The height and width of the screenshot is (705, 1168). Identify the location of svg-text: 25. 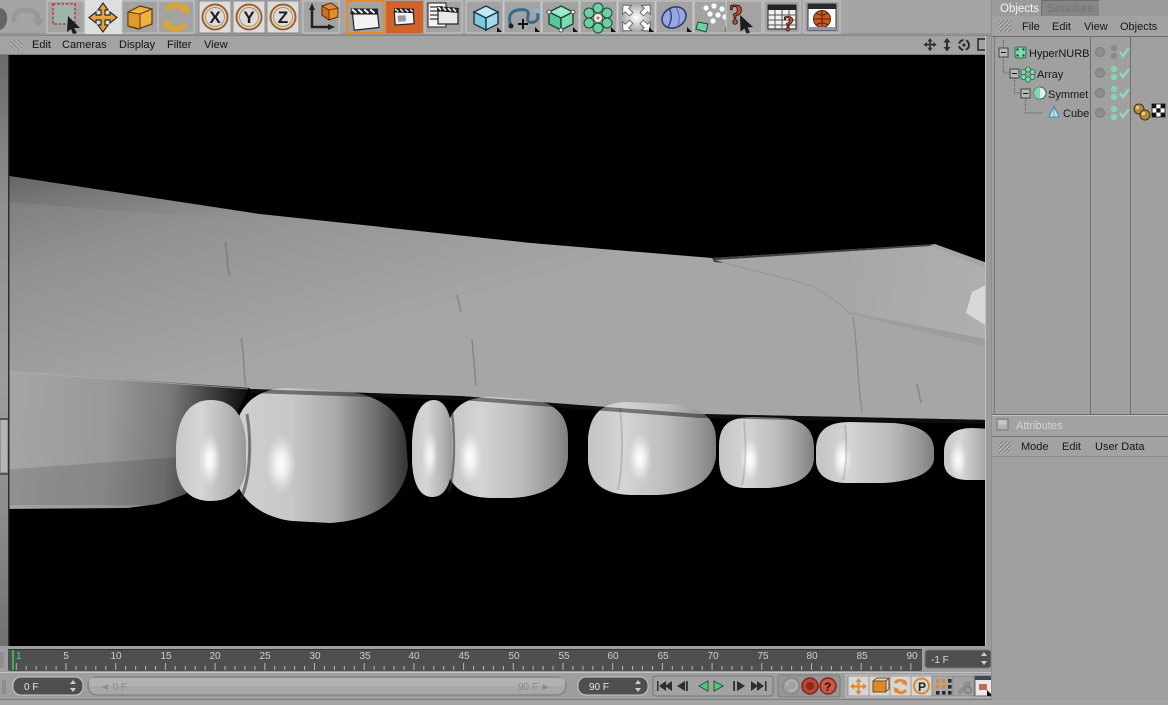
(265, 656).